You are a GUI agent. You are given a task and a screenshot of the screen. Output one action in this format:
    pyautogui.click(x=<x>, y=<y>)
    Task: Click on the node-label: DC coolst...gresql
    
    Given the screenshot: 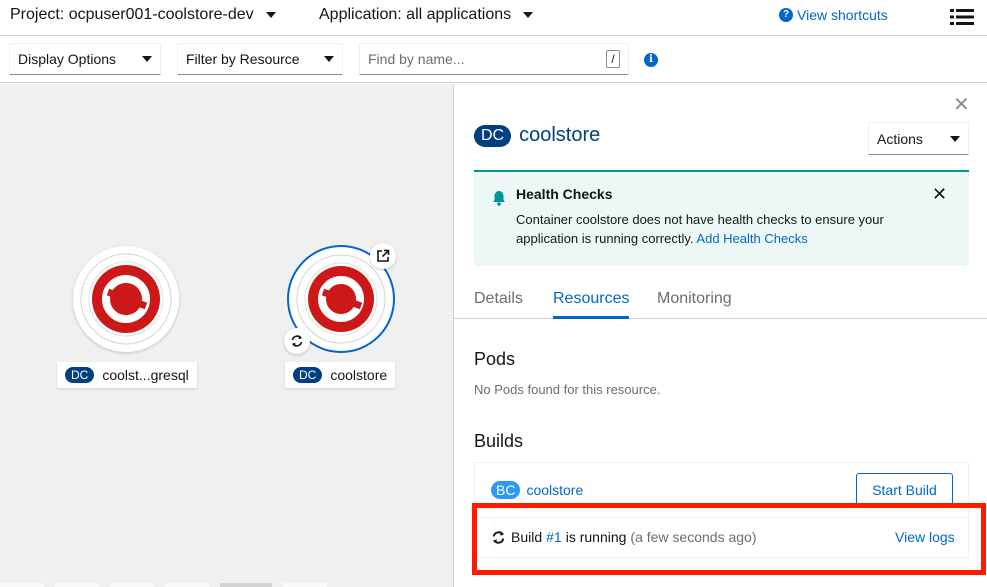 What is the action you would take?
    pyautogui.click(x=127, y=375)
    